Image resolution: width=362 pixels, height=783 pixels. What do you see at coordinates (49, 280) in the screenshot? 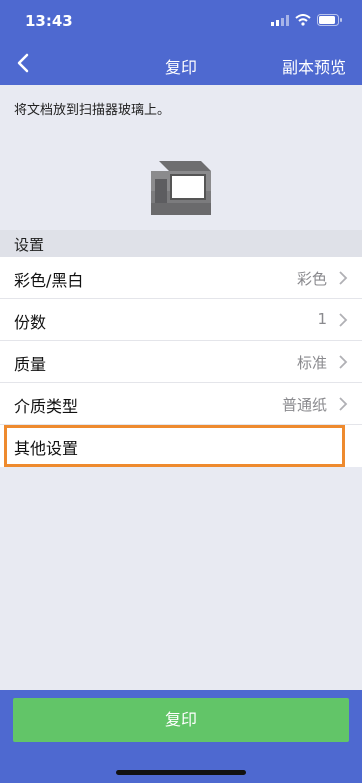
I see `row-label: 彩色/黑白` at bounding box center [49, 280].